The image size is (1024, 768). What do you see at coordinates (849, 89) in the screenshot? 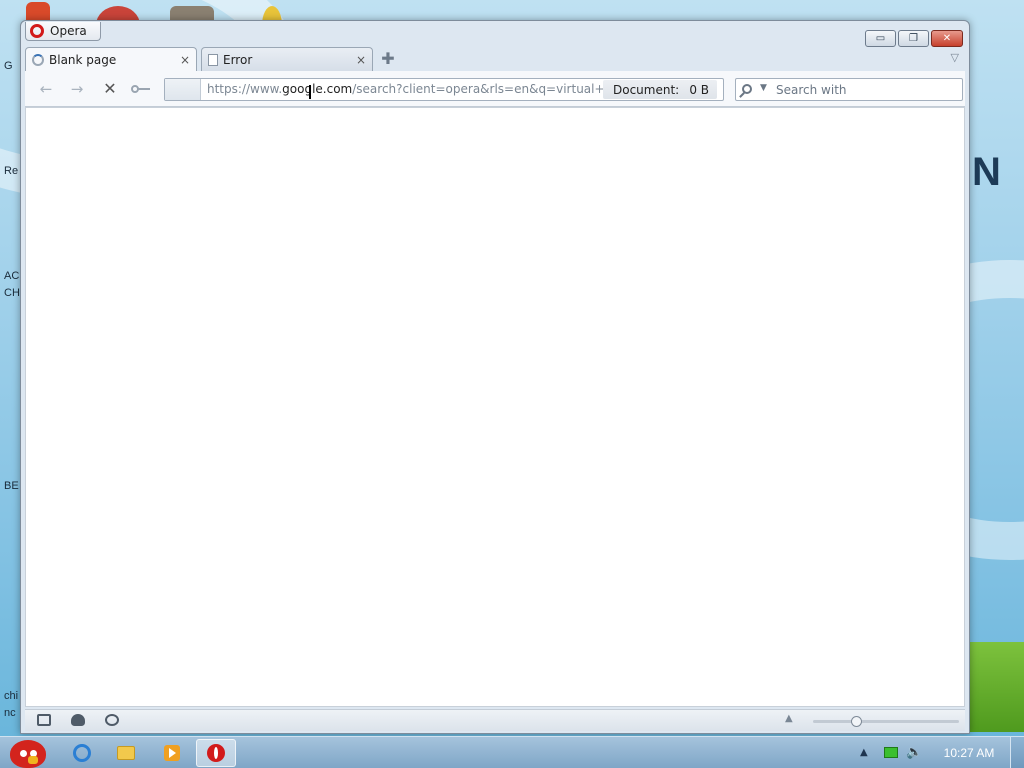
I see `search-box: ▼ Search with` at bounding box center [849, 89].